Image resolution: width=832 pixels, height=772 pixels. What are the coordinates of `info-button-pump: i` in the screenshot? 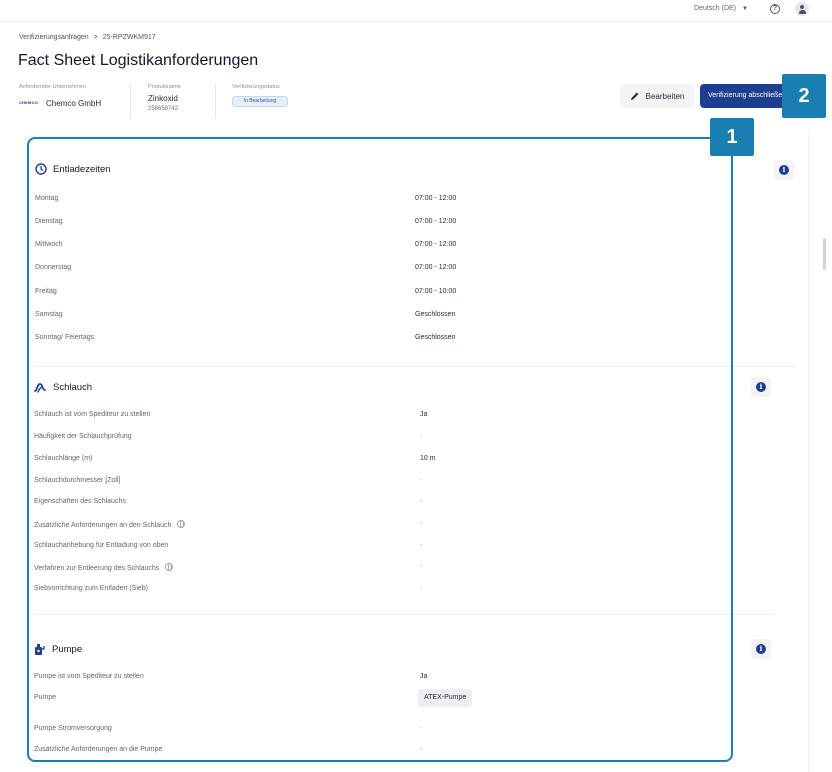 It's located at (761, 649).